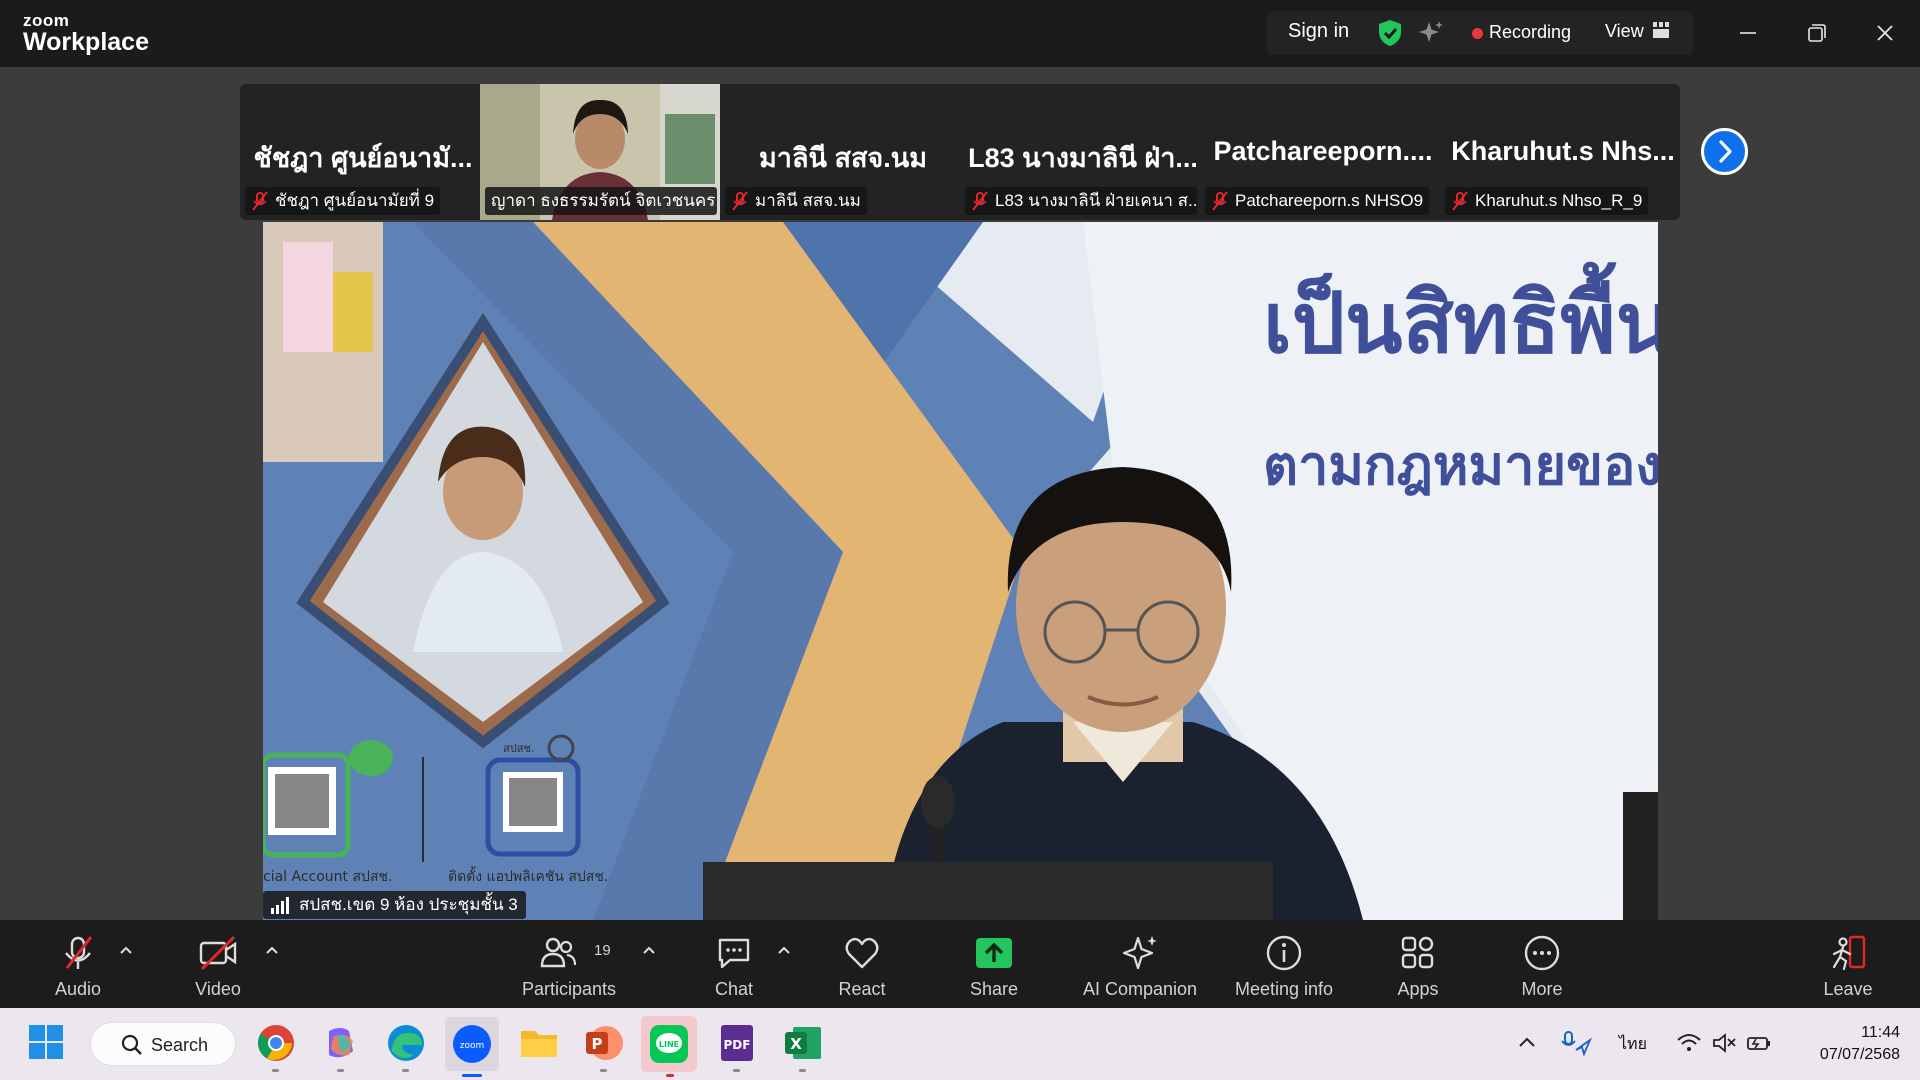 The image size is (1920, 1080). Describe the element at coordinates (1477, 33) in the screenshot. I see `recording-dot-icon` at that location.